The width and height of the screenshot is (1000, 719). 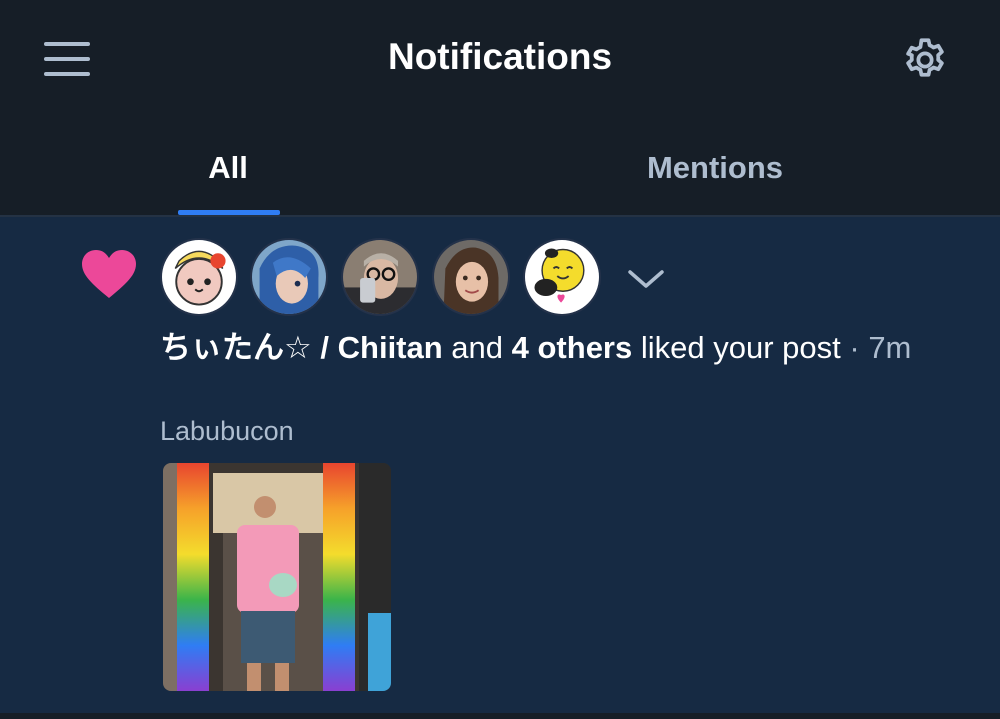 What do you see at coordinates (572, 347) in the screenshot?
I see `others-count: 4 others` at bounding box center [572, 347].